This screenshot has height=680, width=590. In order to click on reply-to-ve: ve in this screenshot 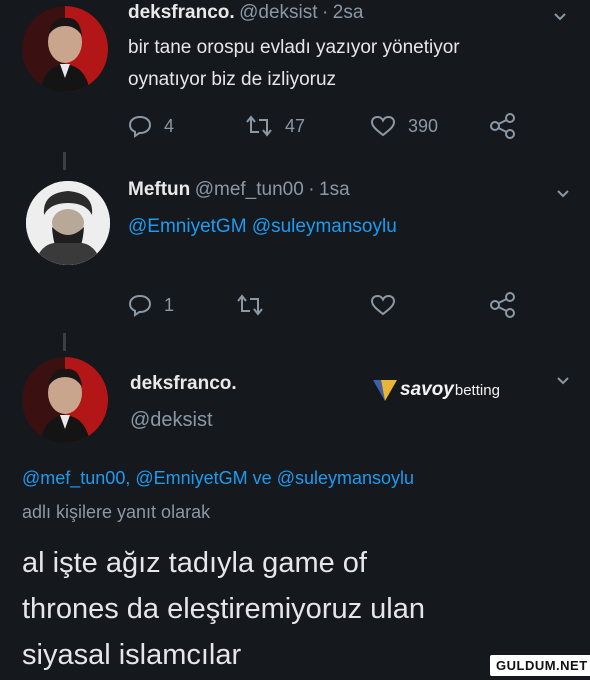, I will do `click(262, 478)`.